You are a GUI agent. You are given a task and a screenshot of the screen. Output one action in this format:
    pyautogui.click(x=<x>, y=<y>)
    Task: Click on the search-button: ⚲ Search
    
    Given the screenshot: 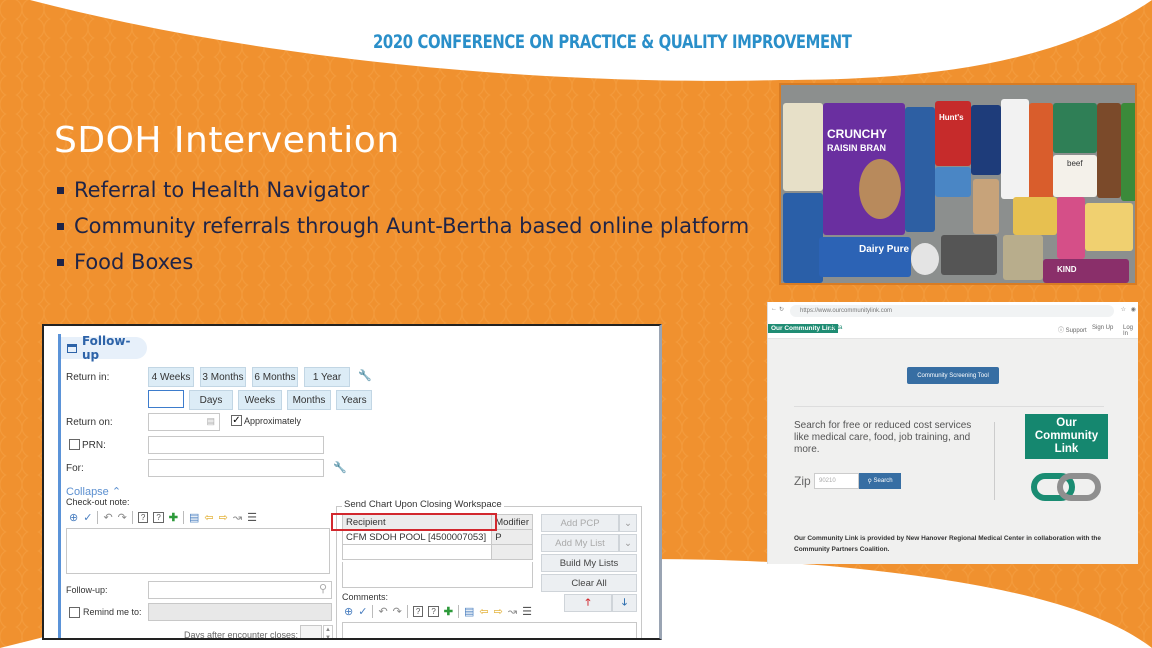 What is the action you would take?
    pyautogui.click(x=880, y=481)
    